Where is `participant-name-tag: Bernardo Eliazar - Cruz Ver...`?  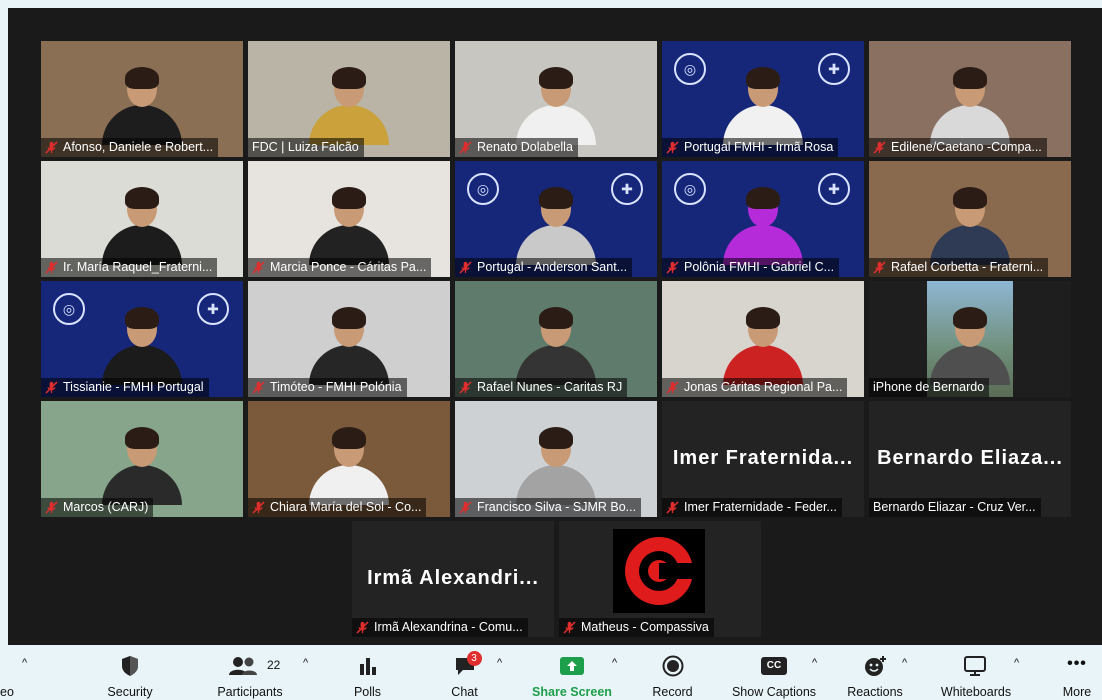 participant-name-tag: Bernardo Eliazar - Cruz Ver... is located at coordinates (955, 507).